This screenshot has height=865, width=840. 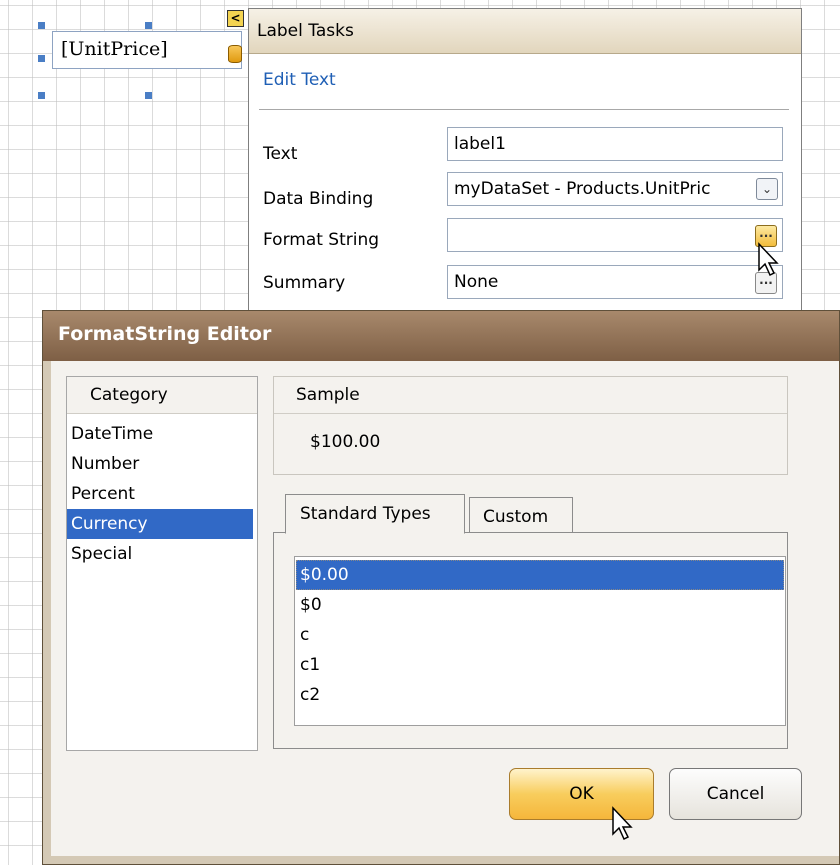 I want to click on dialog-title: FormatString Editor, so click(x=165, y=334).